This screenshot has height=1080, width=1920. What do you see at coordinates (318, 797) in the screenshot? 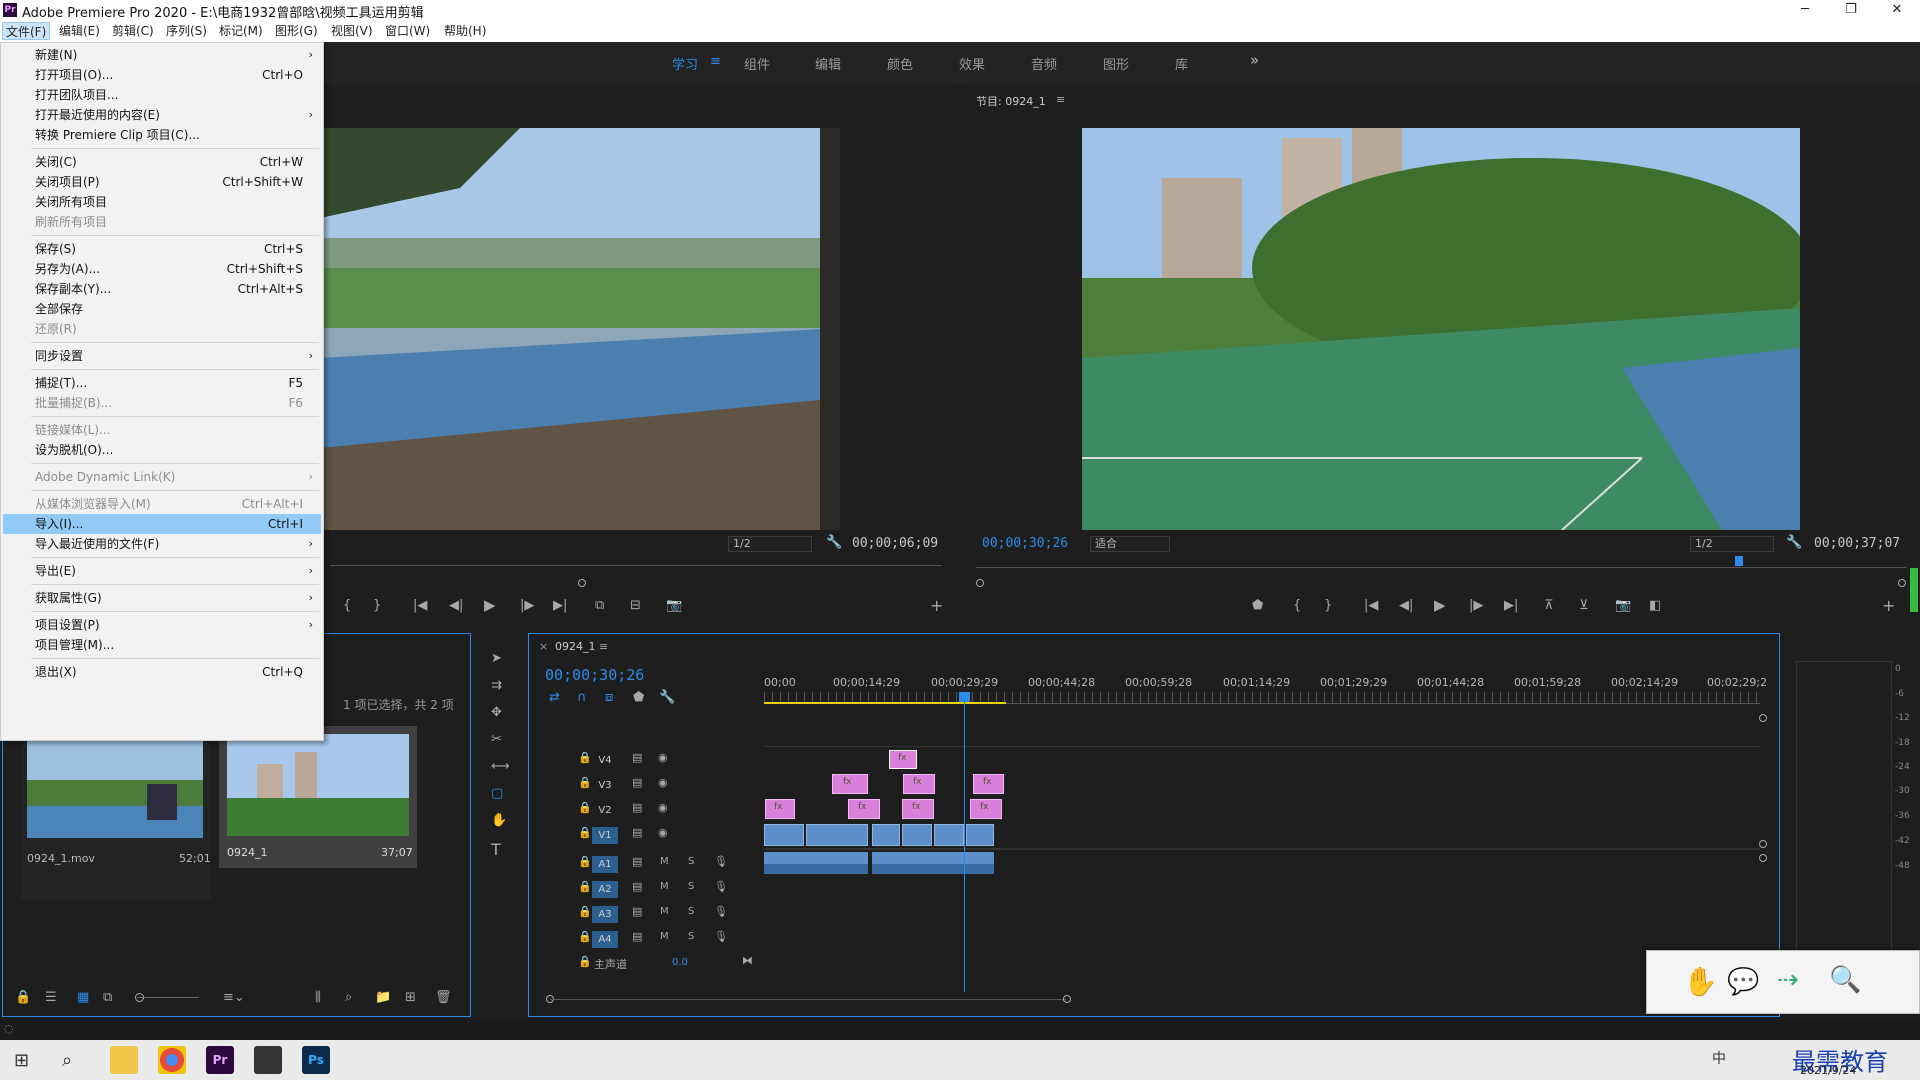
I see `project-item-selected: 0924_1 37;07` at bounding box center [318, 797].